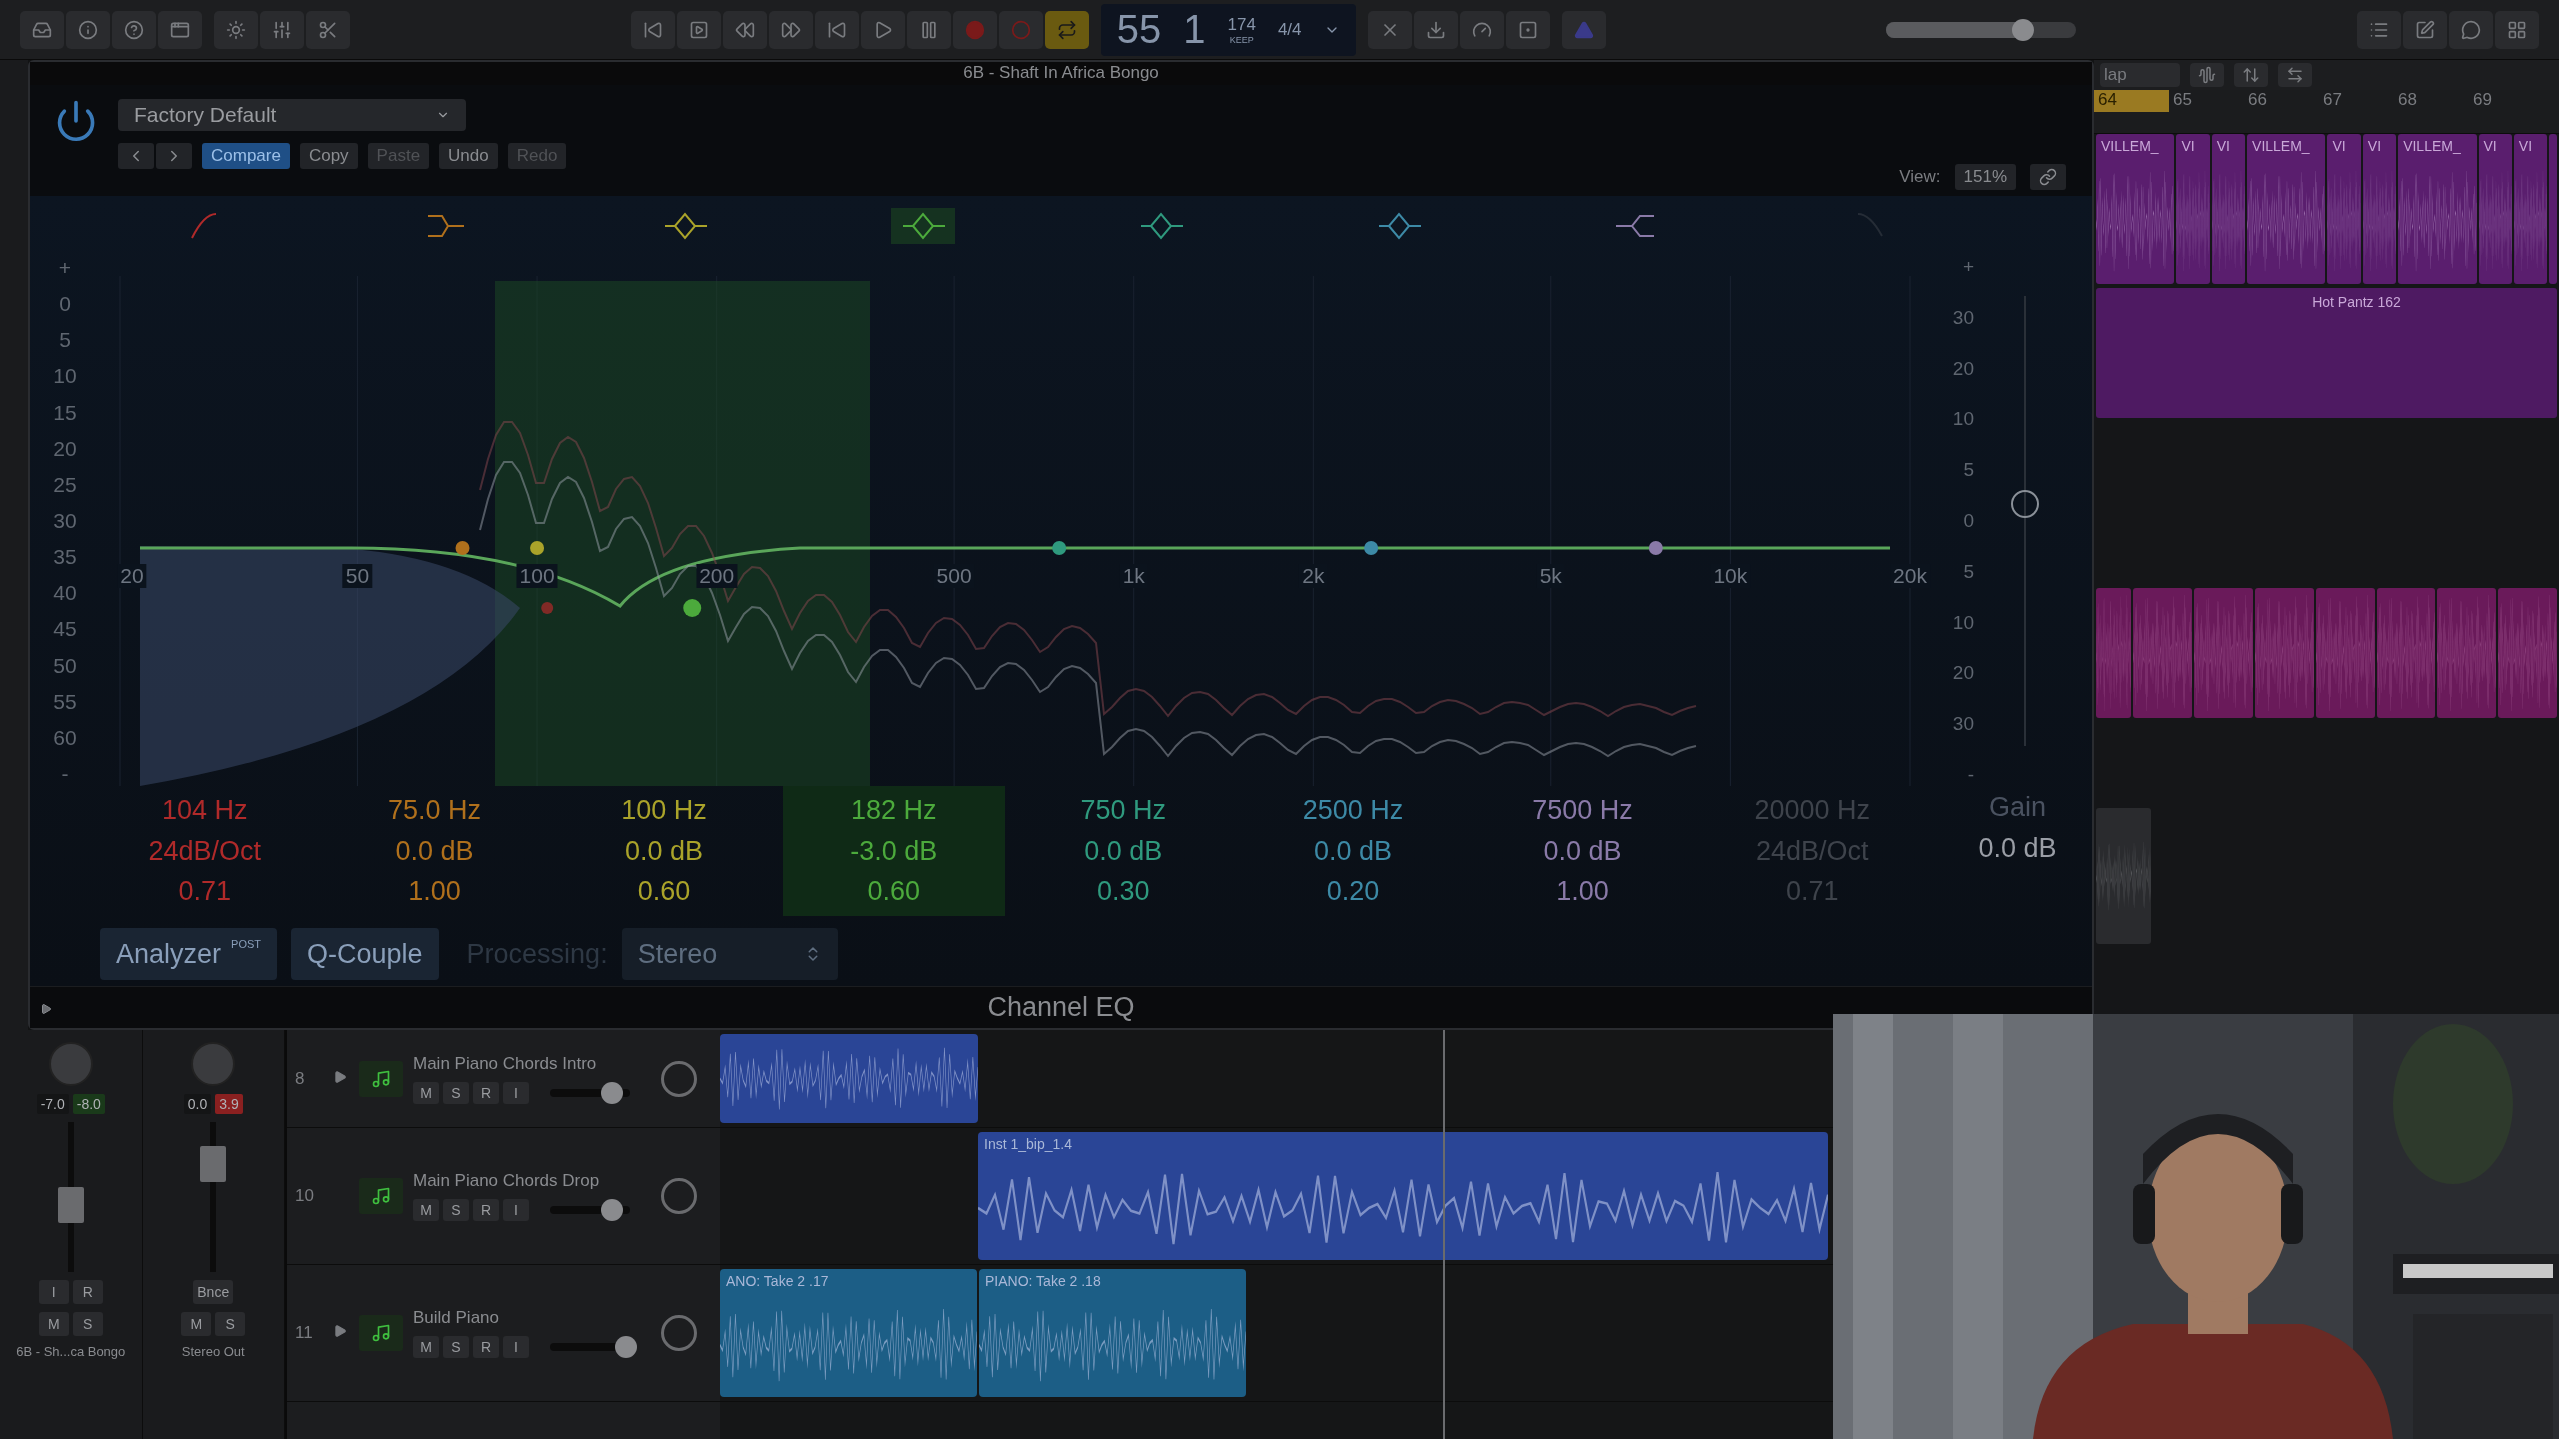 This screenshot has height=1439, width=2559. Describe the element at coordinates (180, 29) in the screenshot. I see `window-button` at that location.